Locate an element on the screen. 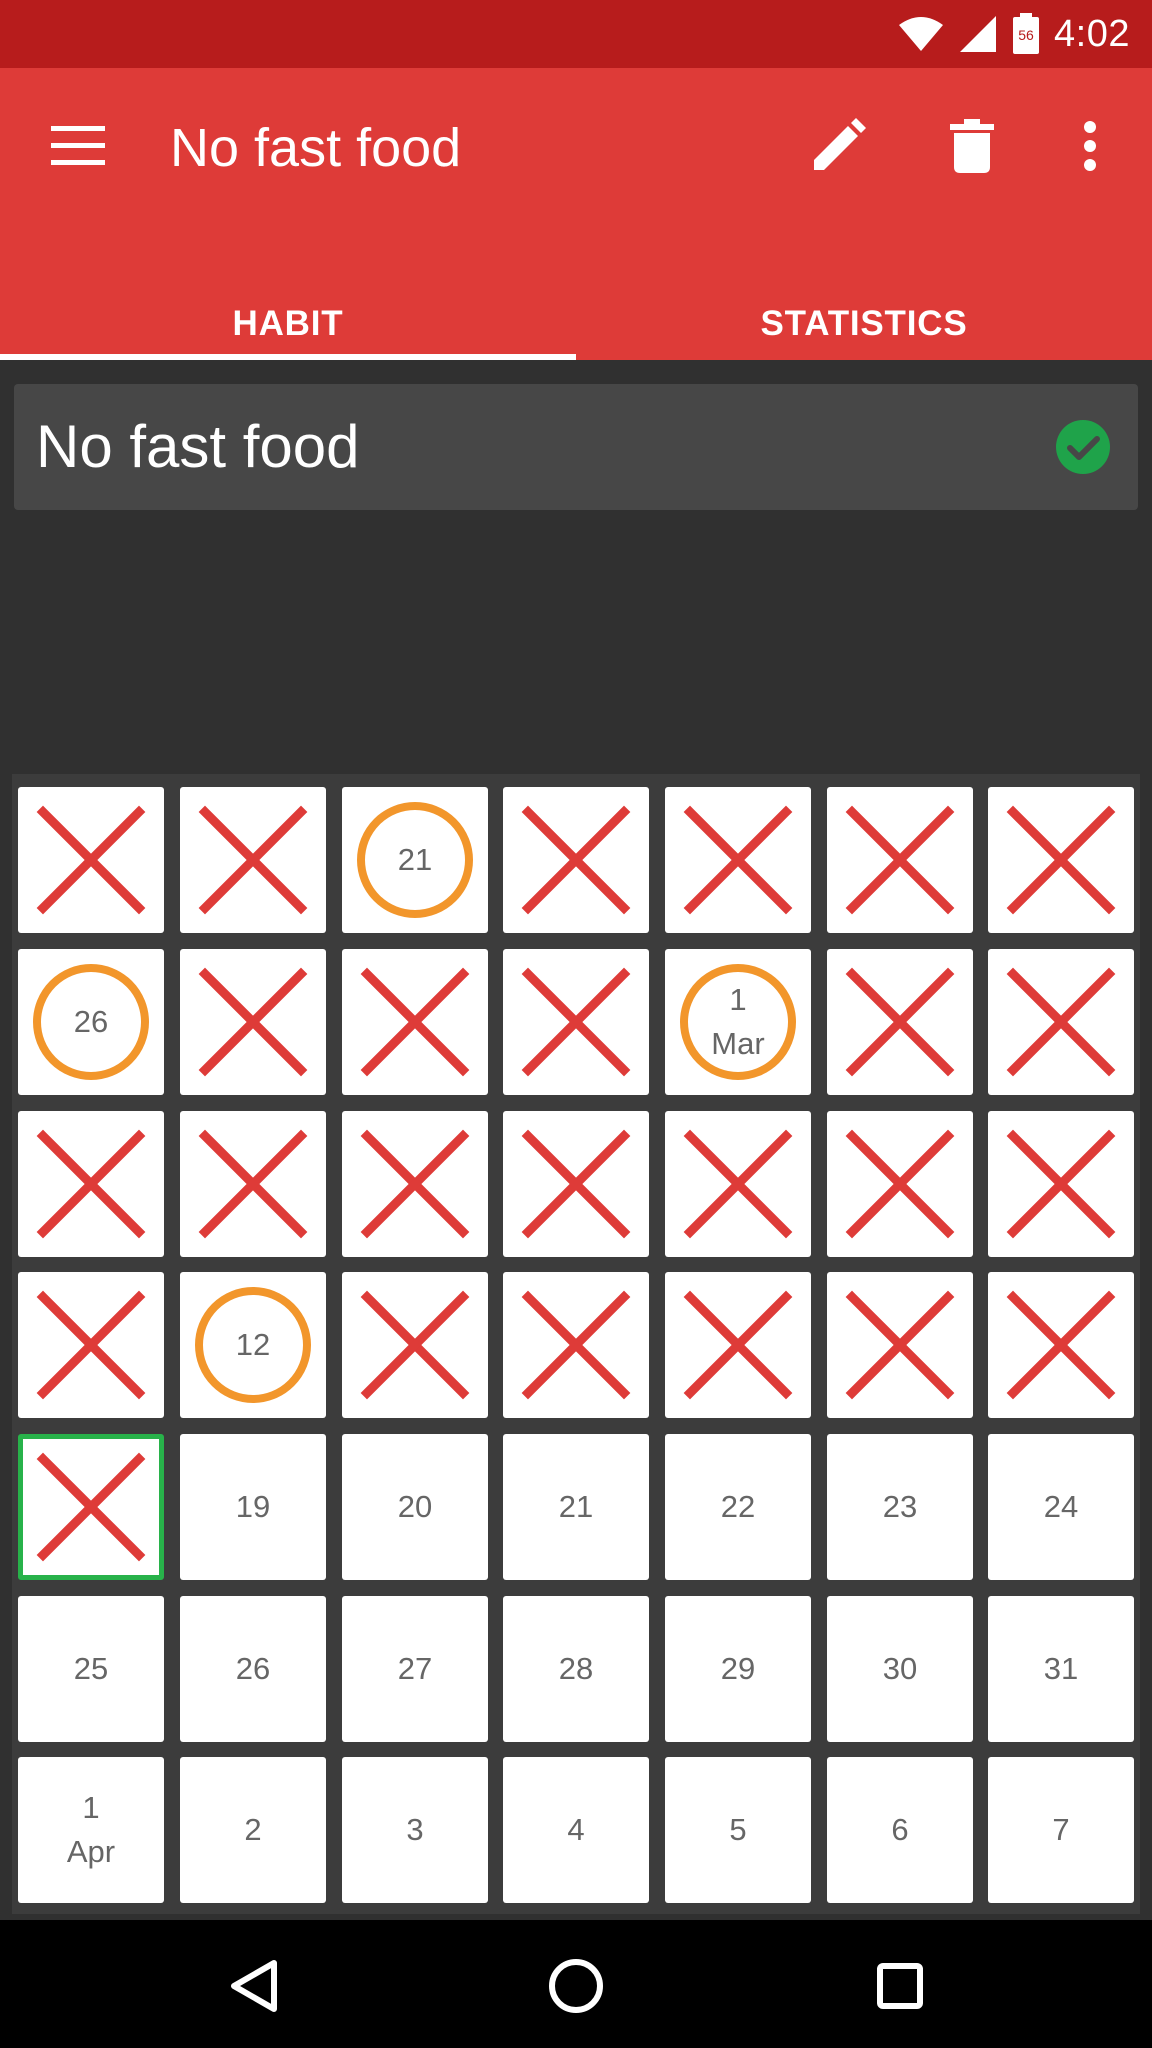 This screenshot has width=1152, height=2048. tab-selected-indicator is located at coordinates (288, 357).